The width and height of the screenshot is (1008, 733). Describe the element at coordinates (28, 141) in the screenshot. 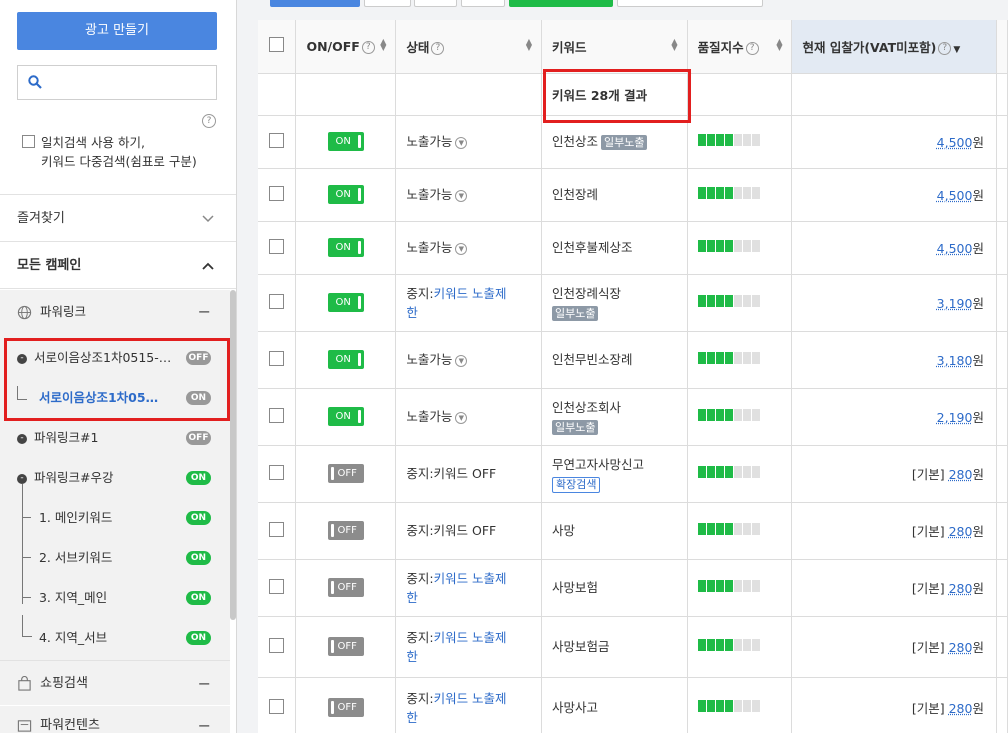

I see `exact-search-checkbox` at that location.